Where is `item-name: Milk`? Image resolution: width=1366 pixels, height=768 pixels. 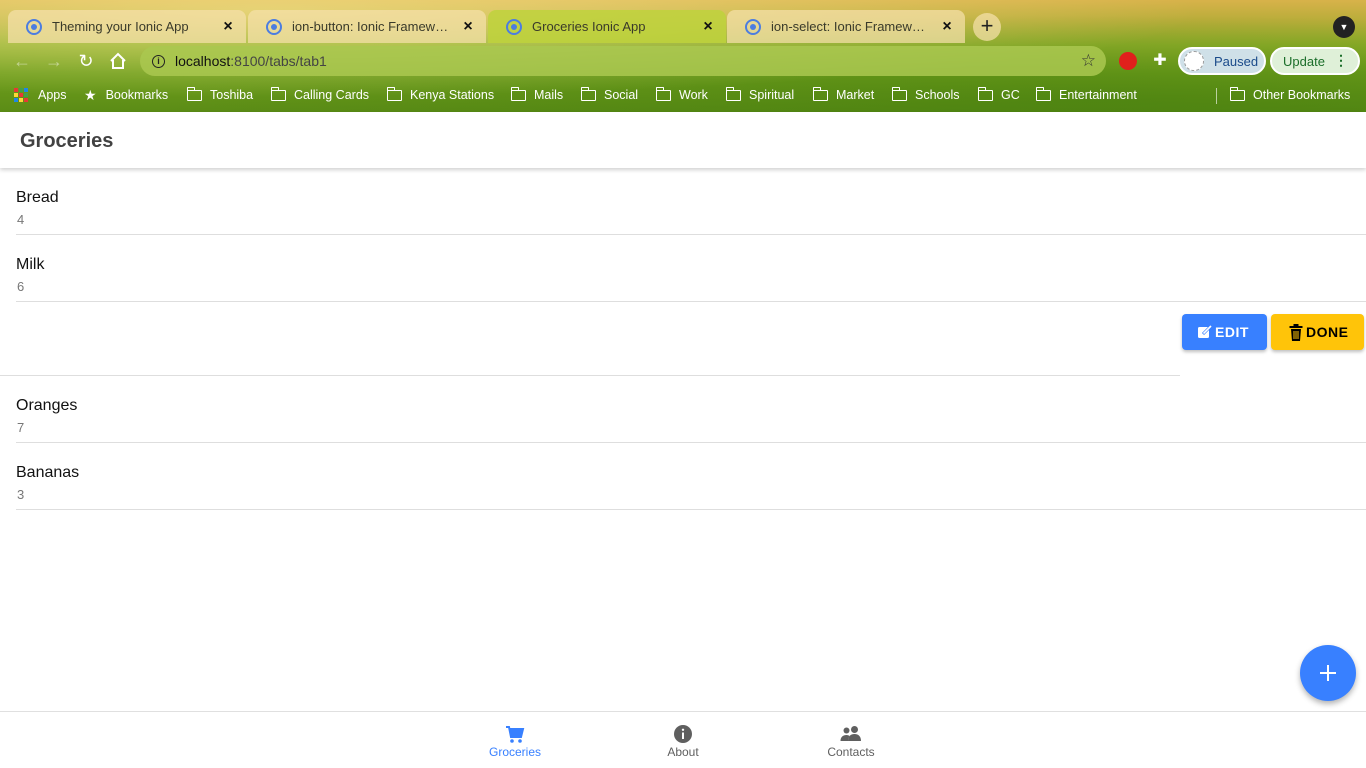 item-name: Milk is located at coordinates (30, 264).